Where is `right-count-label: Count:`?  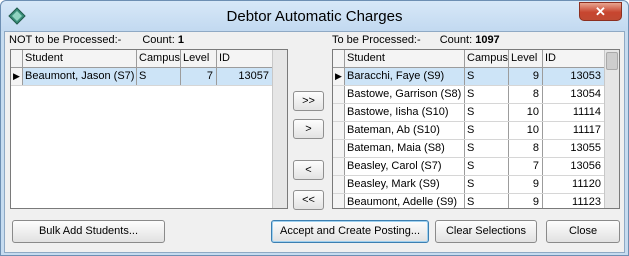 right-count-label: Count: is located at coordinates (456, 40).